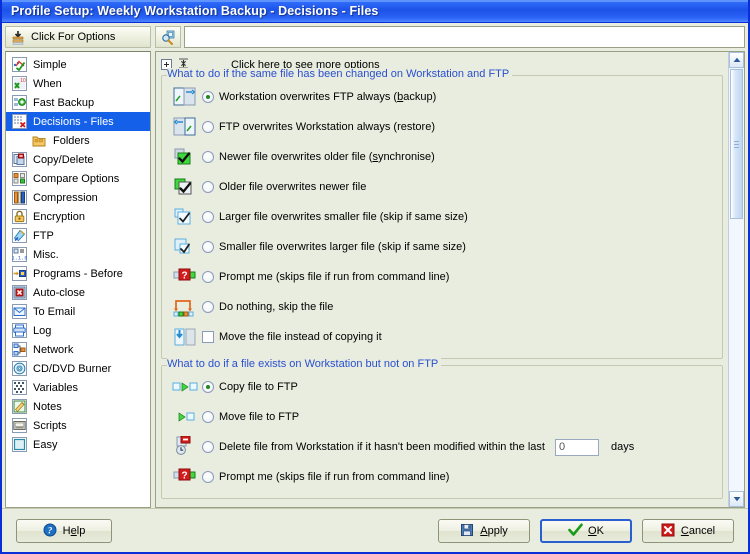 The height and width of the screenshot is (554, 750). What do you see at coordinates (19, 178) in the screenshot?
I see `compare-icon` at bounding box center [19, 178].